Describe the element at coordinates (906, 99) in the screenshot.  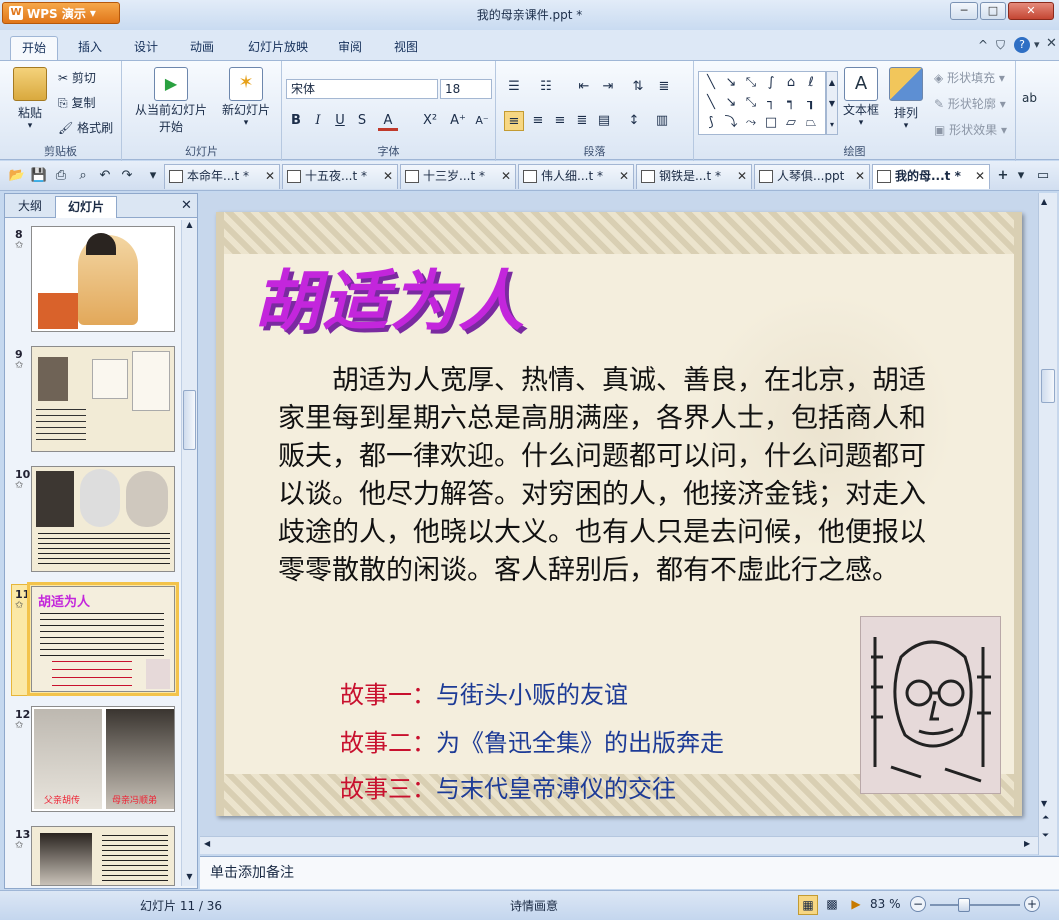
I see `arrange-button: 排列 ▾` at that location.